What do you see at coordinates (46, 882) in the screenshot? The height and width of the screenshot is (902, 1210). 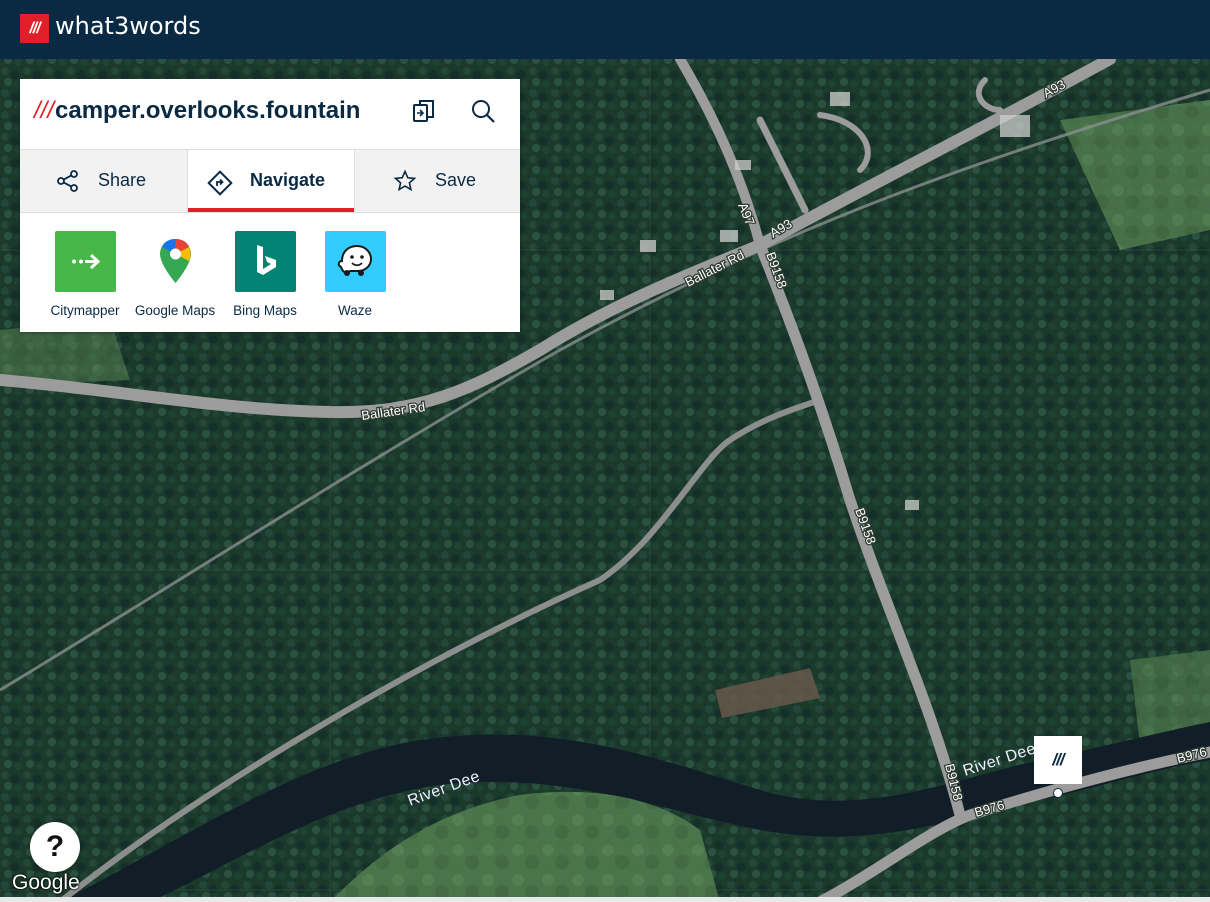 I see `google-attribution: Google` at bounding box center [46, 882].